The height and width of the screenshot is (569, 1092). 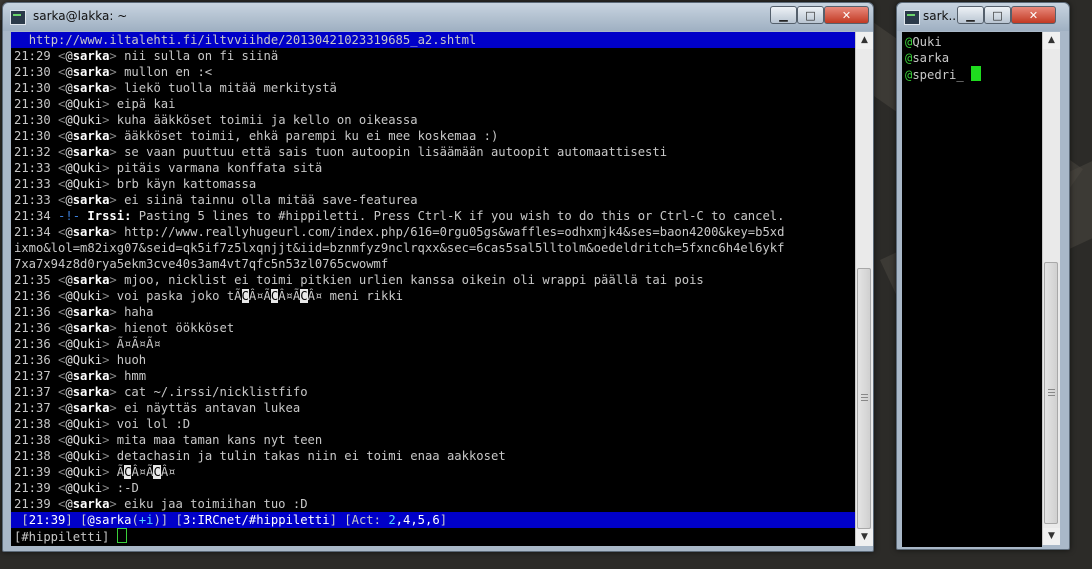 What do you see at coordinates (135, 184) in the screenshot?
I see `message-line: 21:33 <@Quki> brb käyn kattomassa` at bounding box center [135, 184].